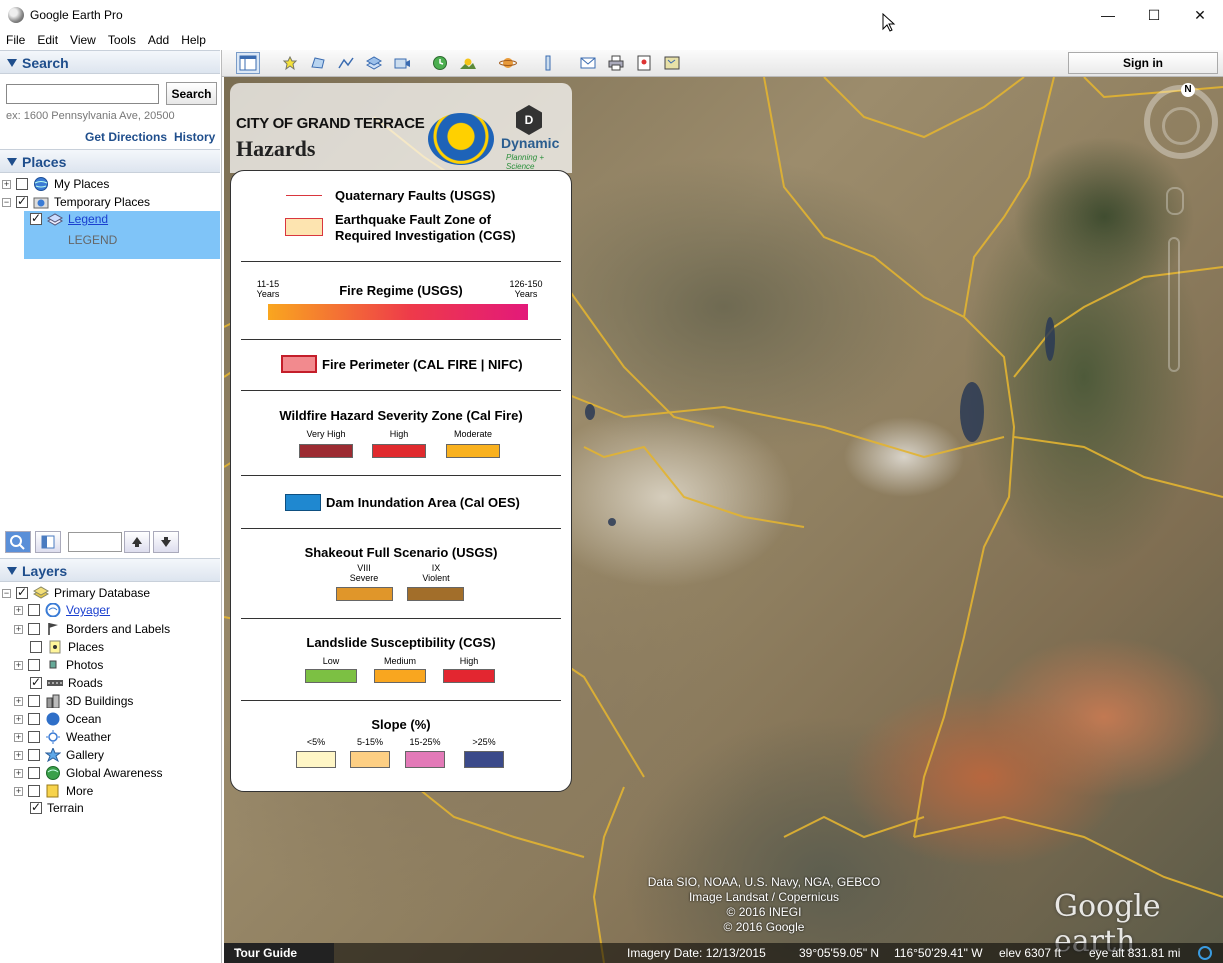 The image size is (1223, 963). Describe the element at coordinates (191, 93) in the screenshot. I see `search-button: Search` at that location.